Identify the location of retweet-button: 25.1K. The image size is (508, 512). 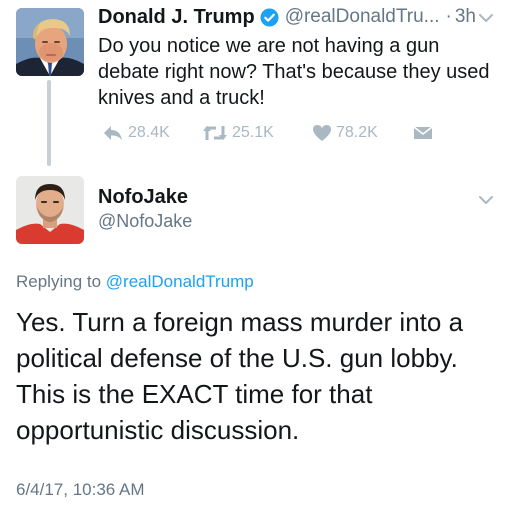
(238, 133).